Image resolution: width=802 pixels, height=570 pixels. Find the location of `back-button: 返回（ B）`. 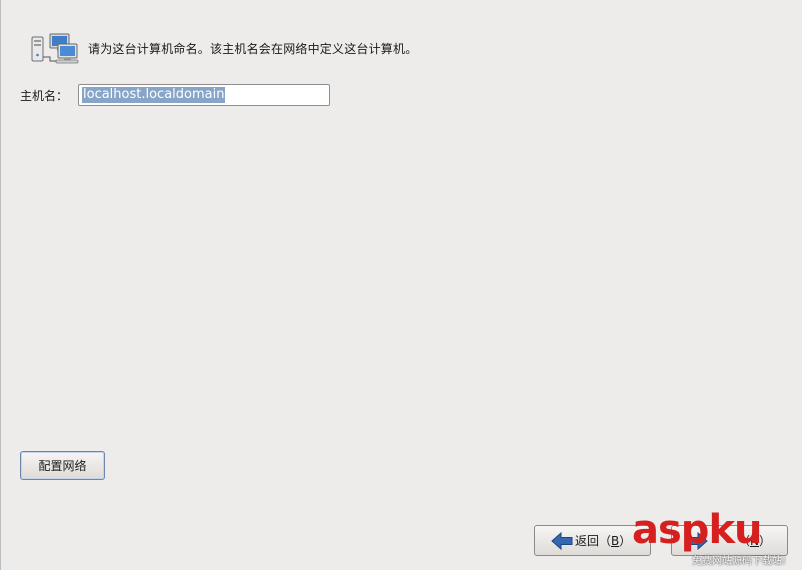

back-button: 返回（ B） is located at coordinates (592, 540).